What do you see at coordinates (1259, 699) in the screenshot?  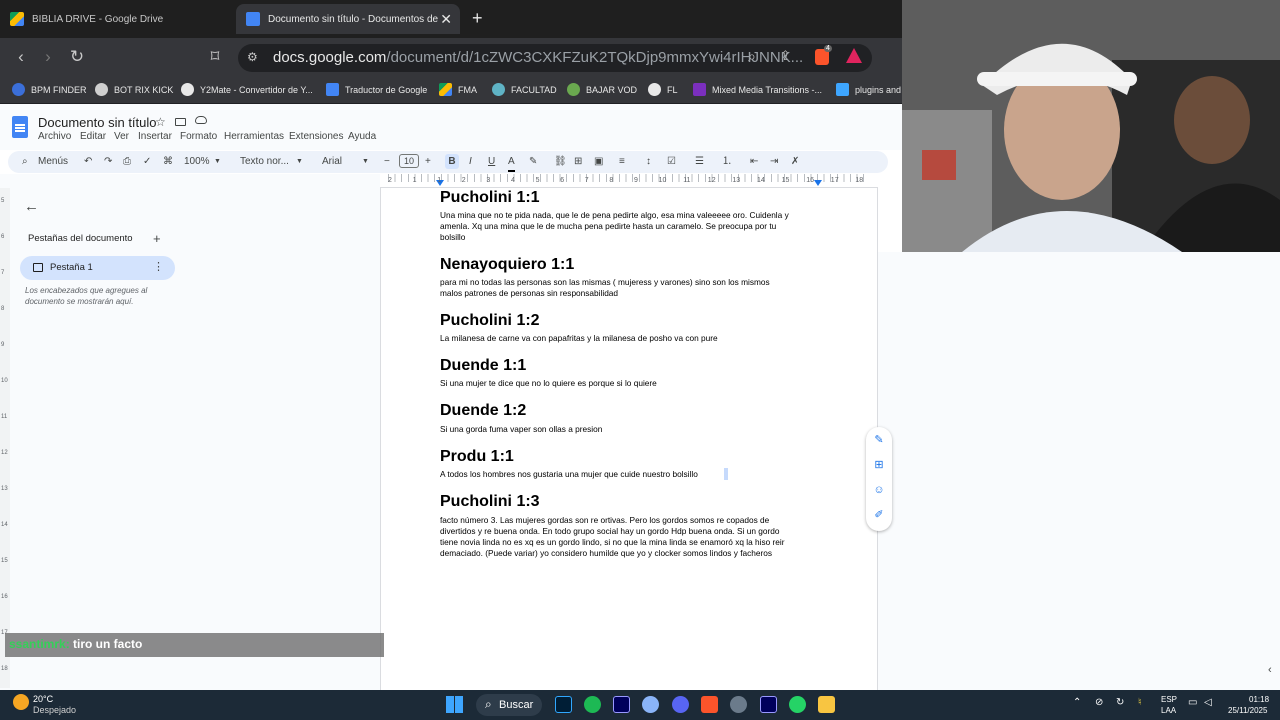 I see `clock-time: 01:18` at bounding box center [1259, 699].